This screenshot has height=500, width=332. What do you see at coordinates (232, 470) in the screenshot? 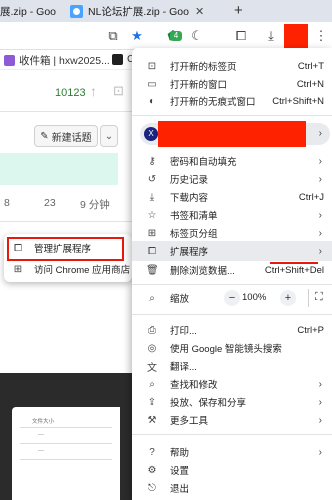
I see `menu-settings: ⚙ 设置` at bounding box center [232, 470].